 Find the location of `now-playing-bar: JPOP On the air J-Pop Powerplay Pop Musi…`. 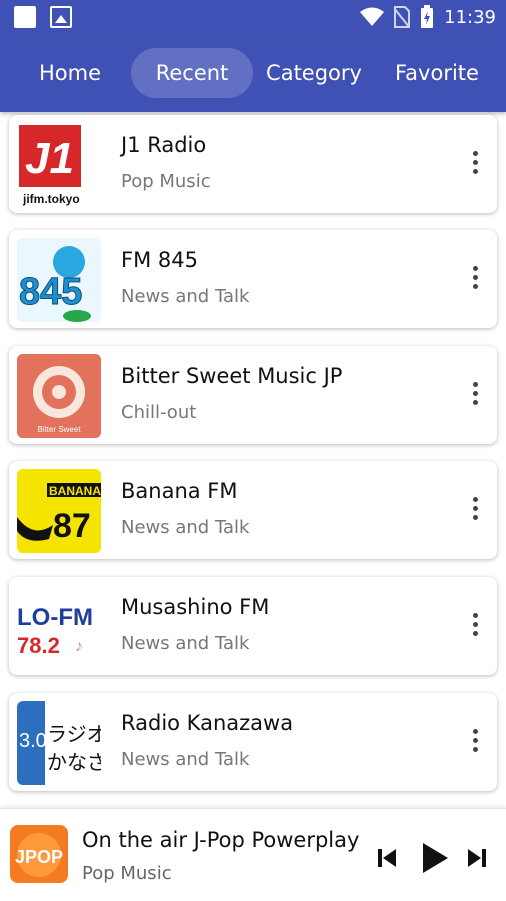

now-playing-bar: JPOP On the air J-Pop Powerplay Pop Musi… is located at coordinates (253, 854).